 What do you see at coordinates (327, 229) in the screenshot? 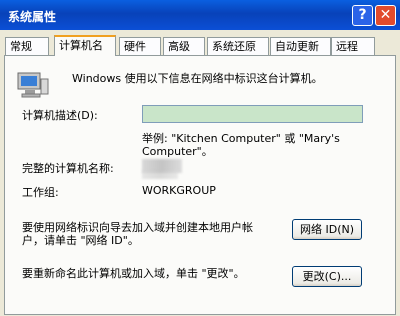
I see `network-id-button: 网络 ID(N)` at bounding box center [327, 229].